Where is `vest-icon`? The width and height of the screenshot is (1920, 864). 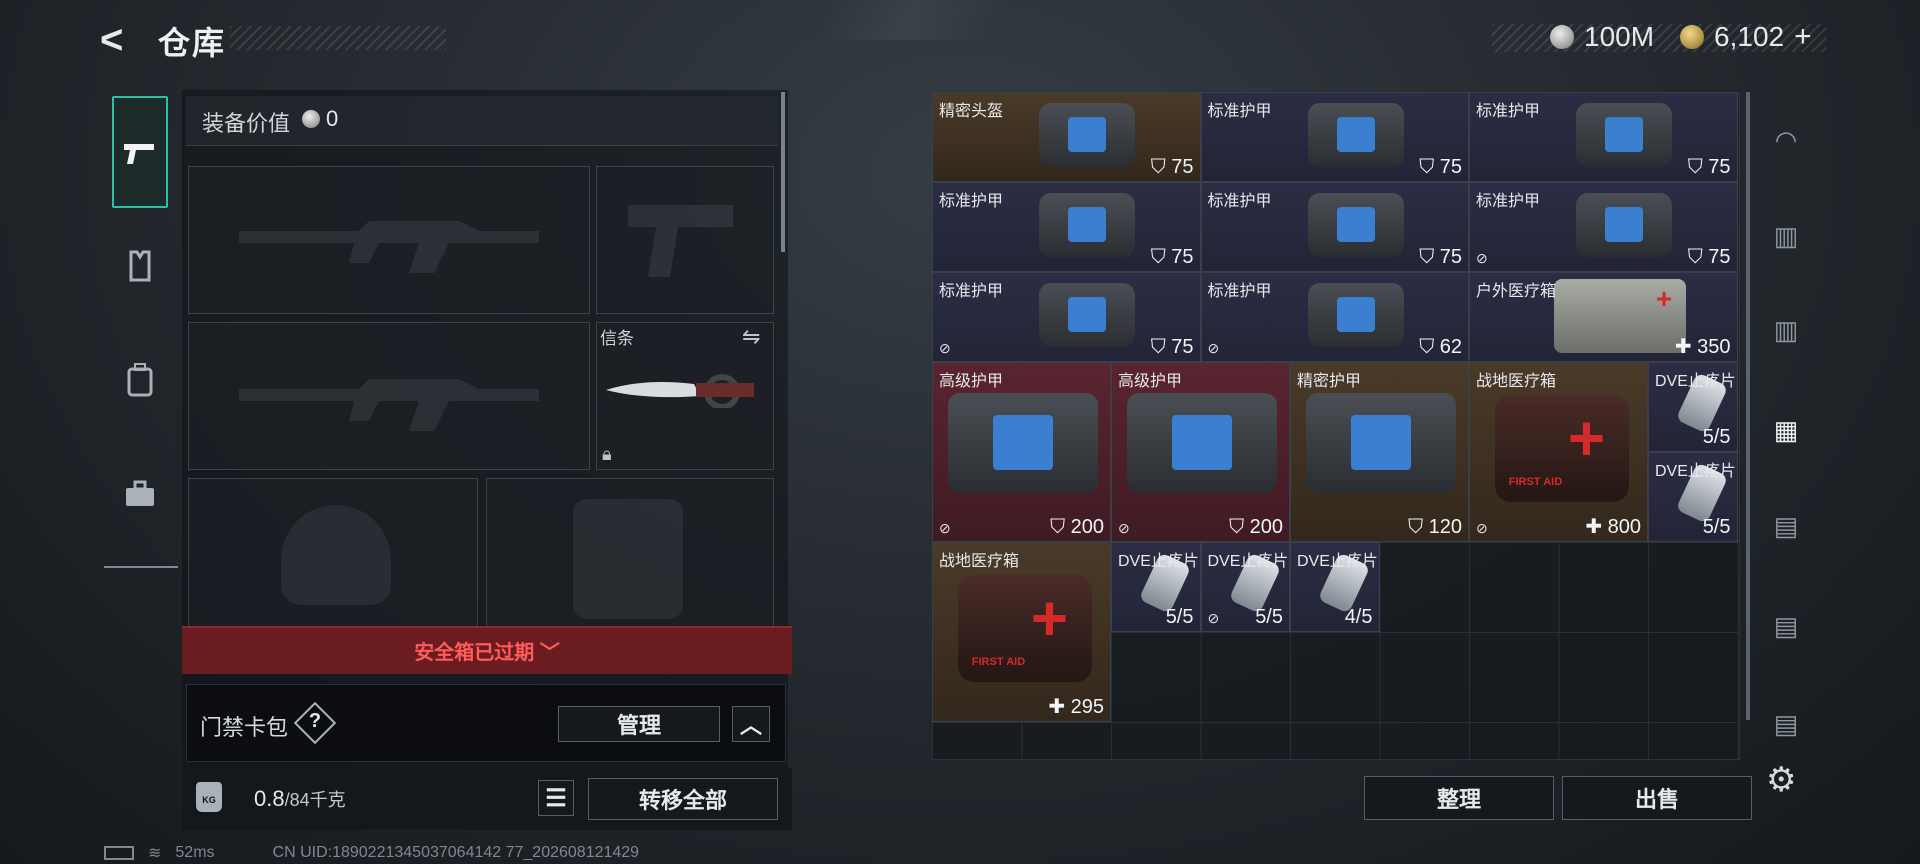
vest-icon is located at coordinates (140, 266).